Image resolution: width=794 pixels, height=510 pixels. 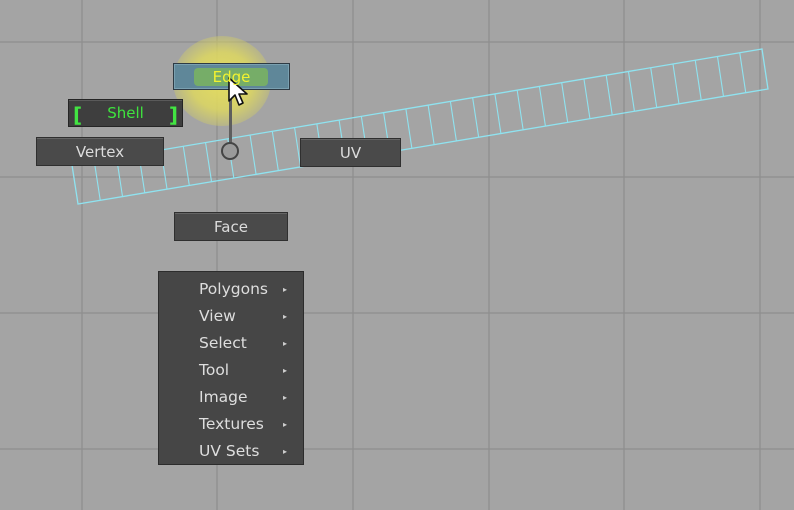 I want to click on shell-label: Shell, so click(x=125, y=113).